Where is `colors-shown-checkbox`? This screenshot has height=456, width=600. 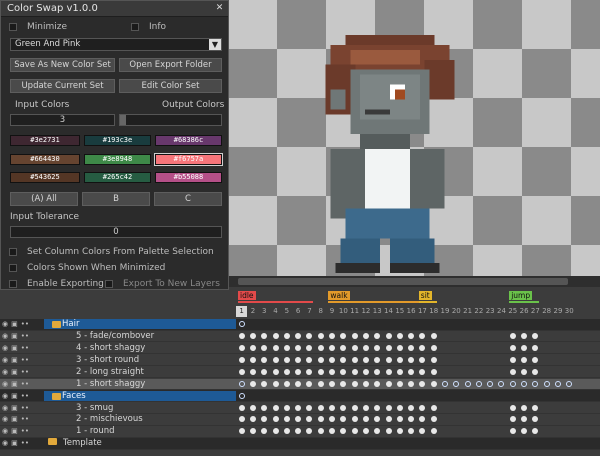 colors-shown-checkbox is located at coordinates (13, 268).